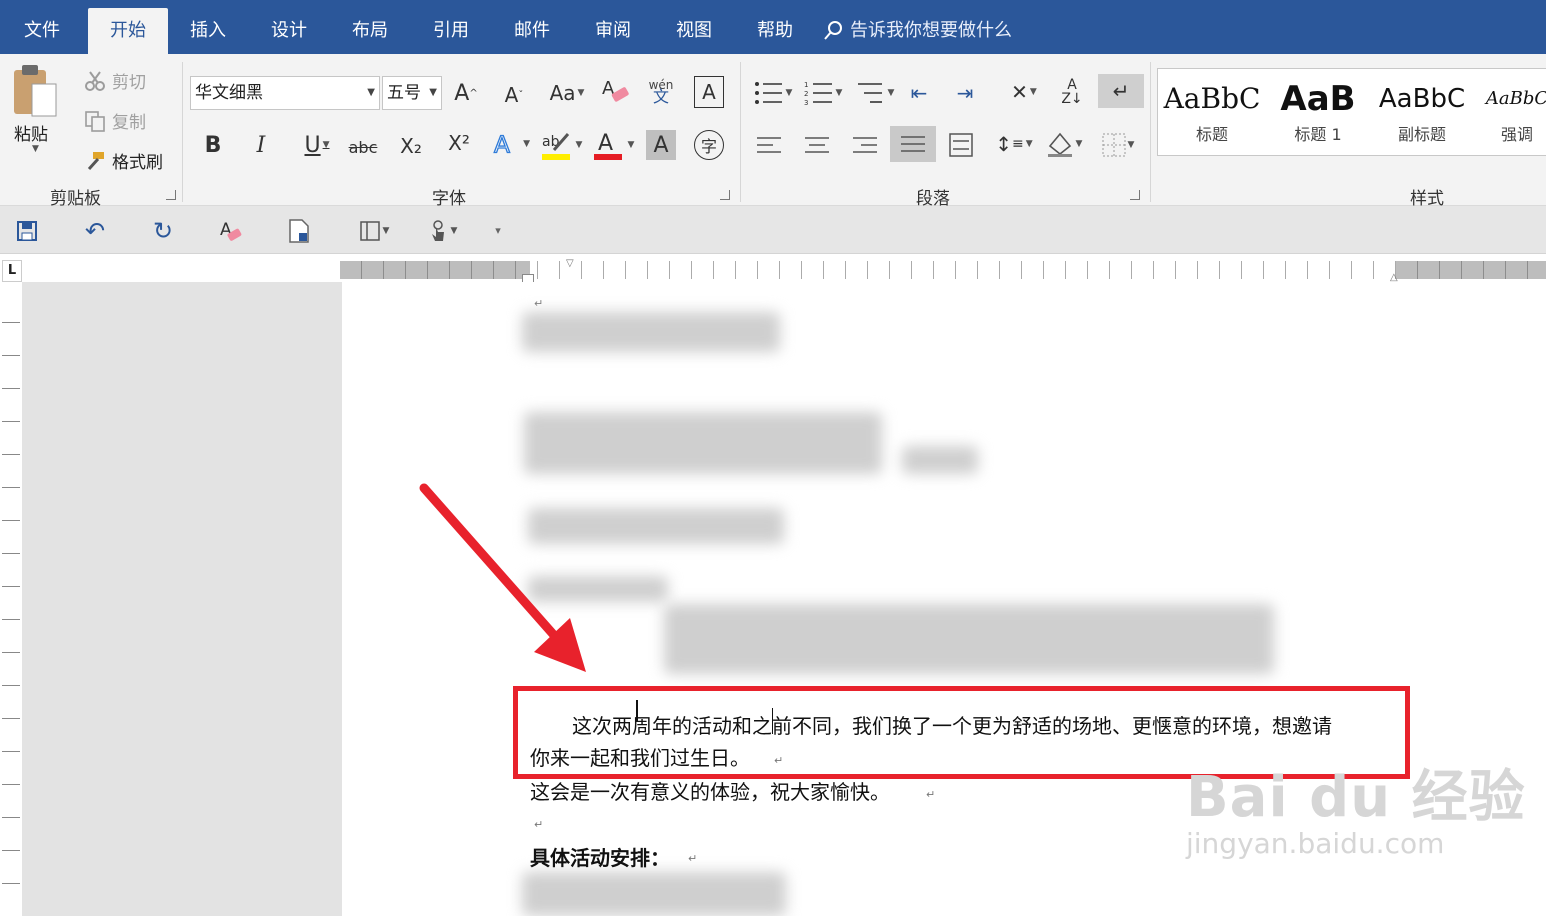  What do you see at coordinates (940, 460) in the screenshot?
I see `blurred-text-block` at bounding box center [940, 460].